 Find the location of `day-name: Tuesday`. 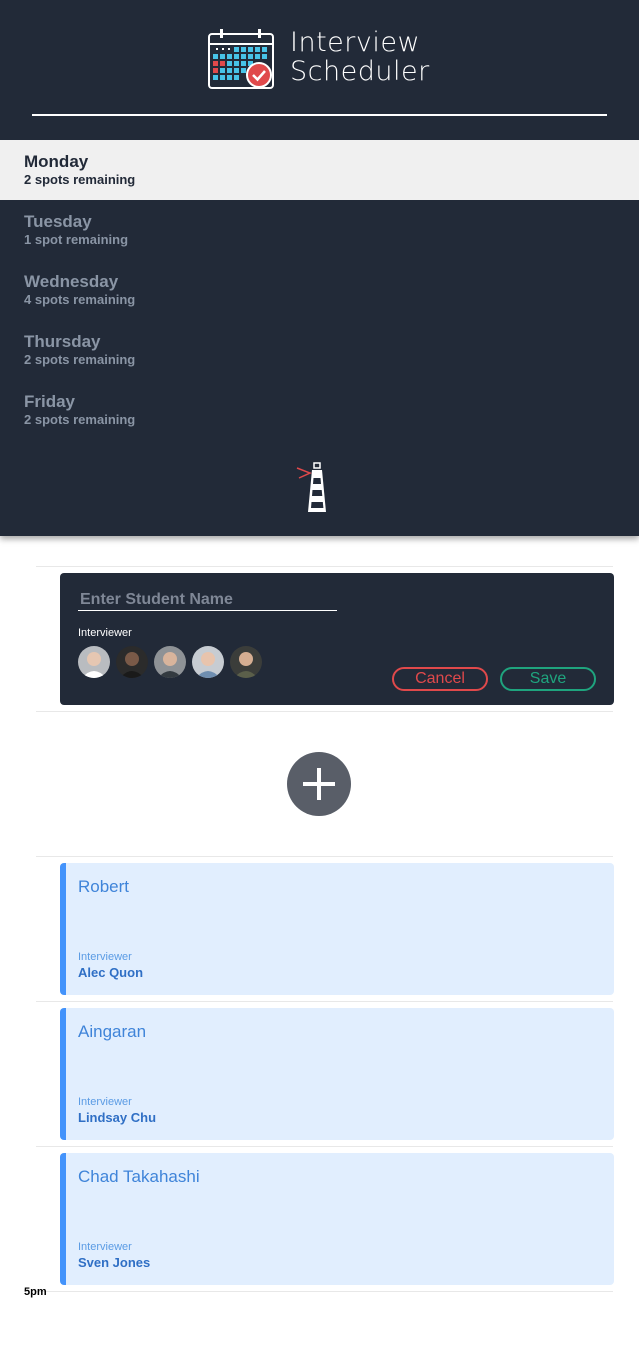

day-name: Tuesday is located at coordinates (58, 221).